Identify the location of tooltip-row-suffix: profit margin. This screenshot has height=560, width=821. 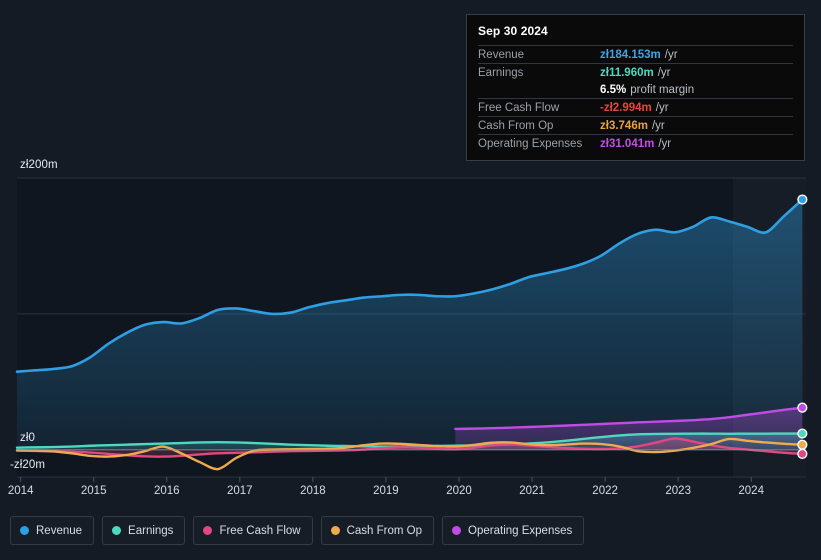
(662, 89).